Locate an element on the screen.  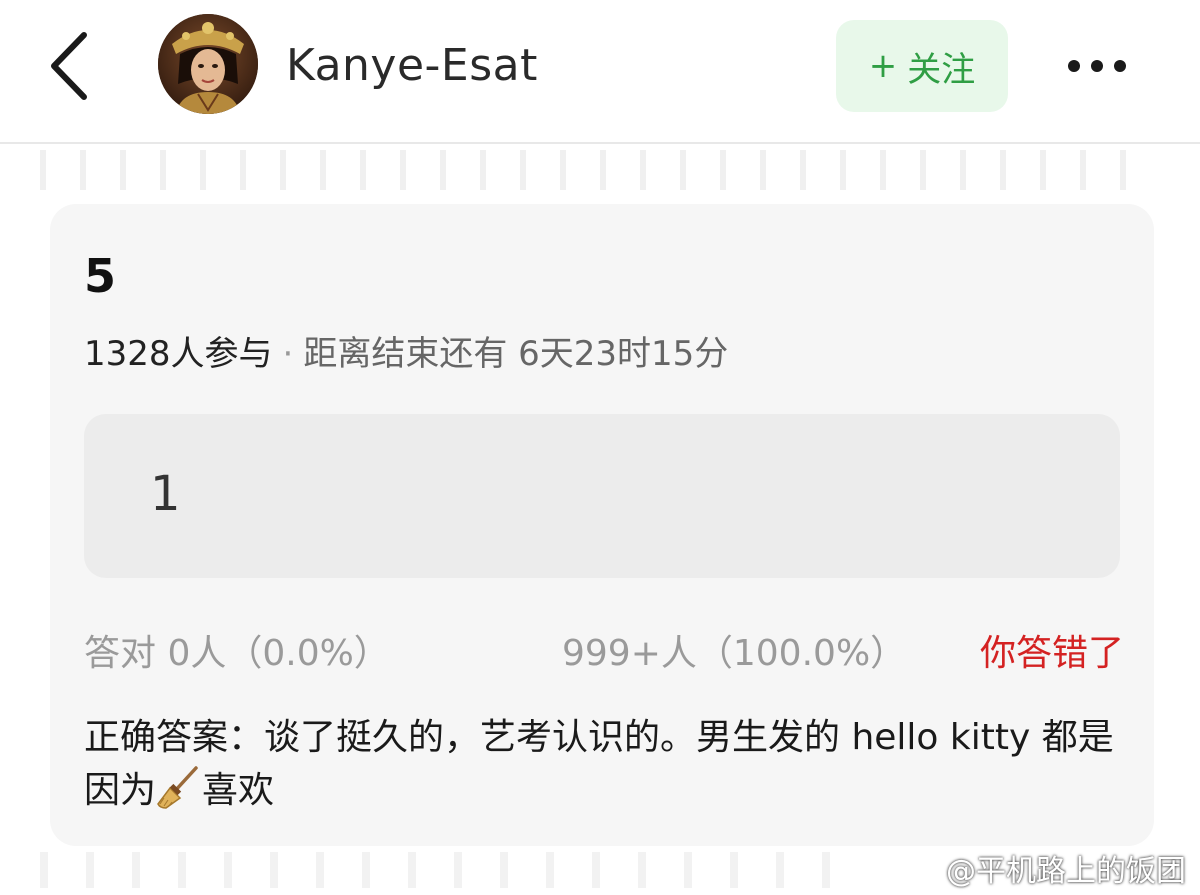
plus-icon: + is located at coordinates (883, 66).